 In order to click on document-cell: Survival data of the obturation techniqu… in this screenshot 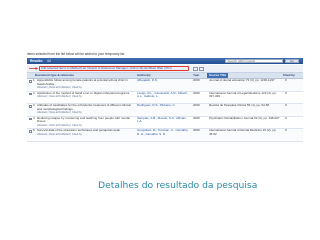, I will do `click(86, 132)`.